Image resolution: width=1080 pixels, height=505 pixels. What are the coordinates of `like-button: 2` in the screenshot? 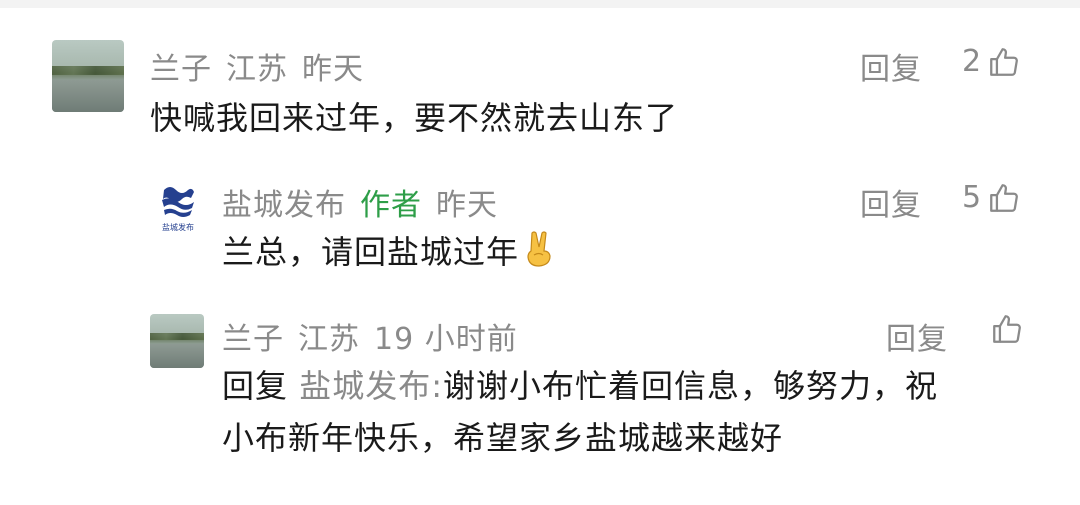 It's located at (991, 61).